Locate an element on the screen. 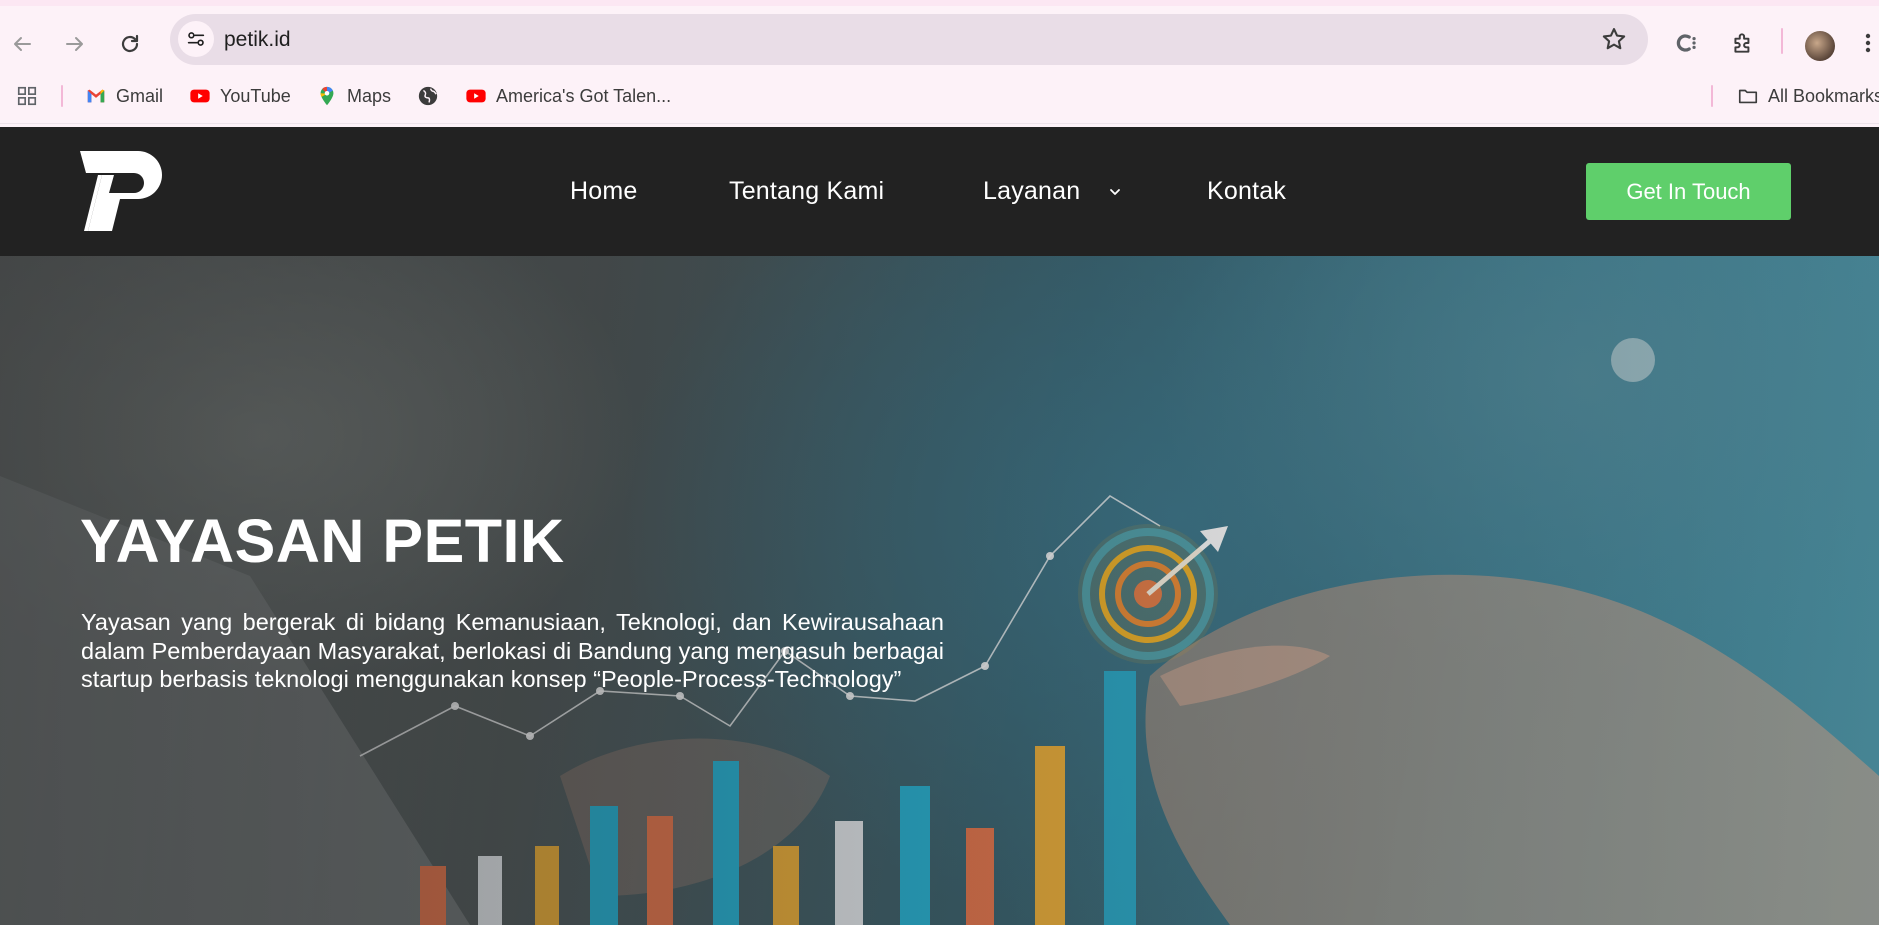  arrow-left-icon is located at coordinates (22, 44).